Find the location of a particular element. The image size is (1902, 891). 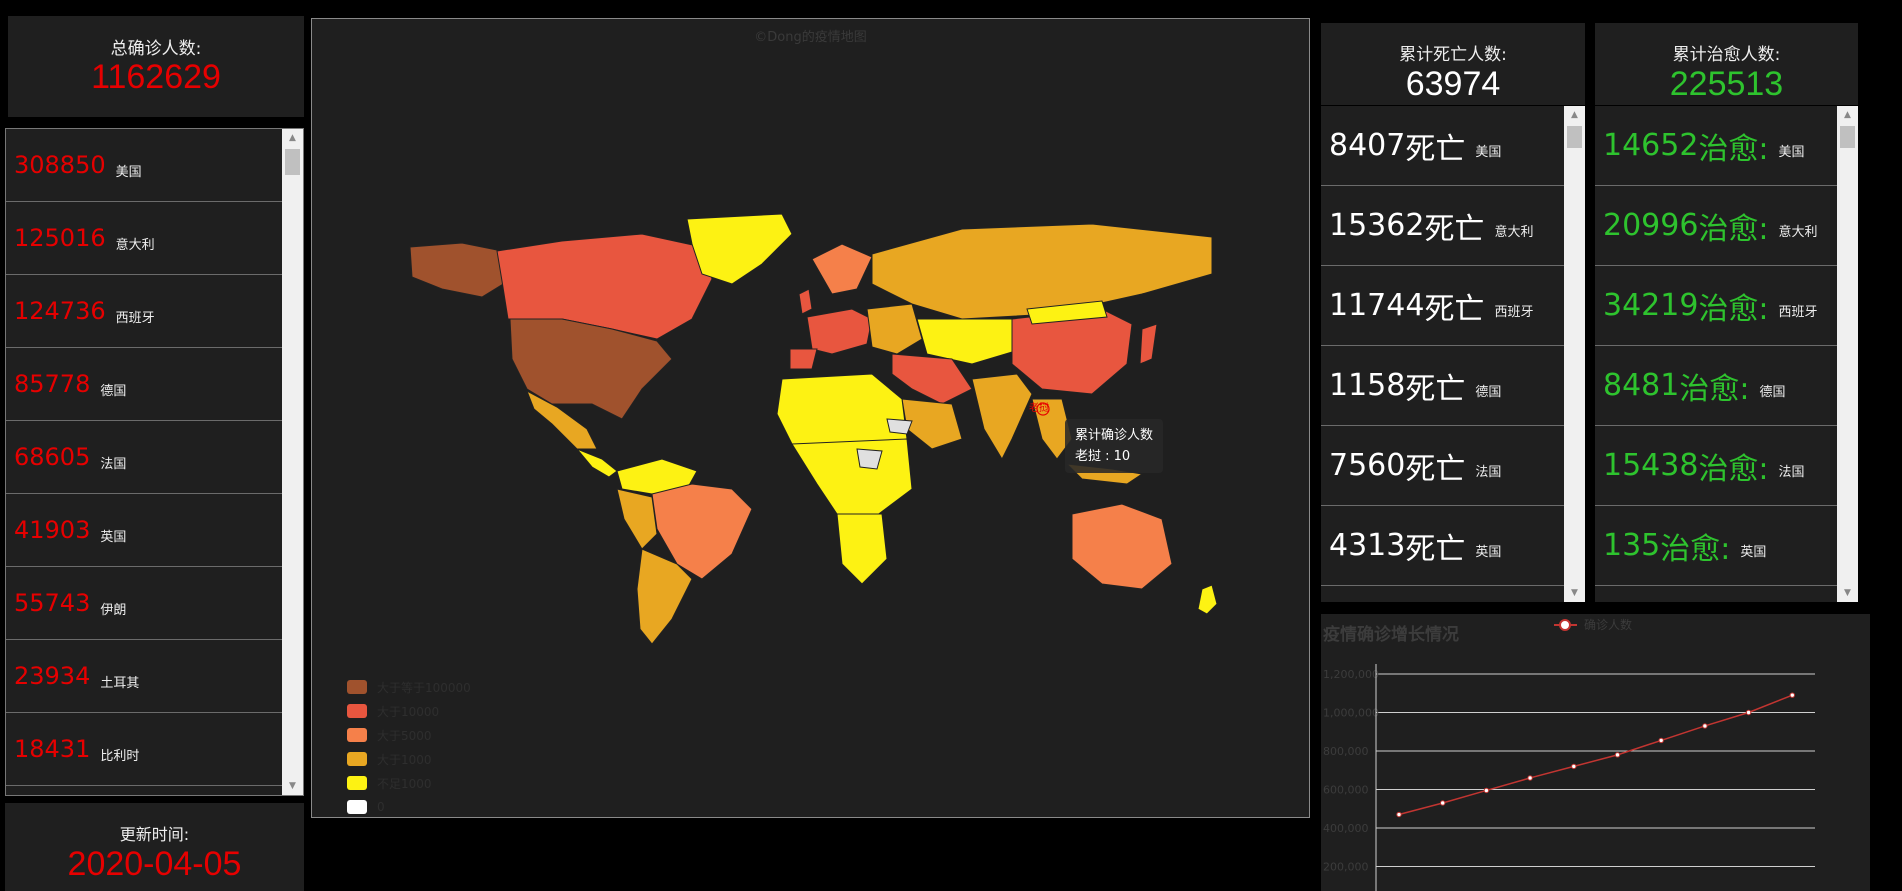

confirmed-country: 土耳其 is located at coordinates (120, 683).